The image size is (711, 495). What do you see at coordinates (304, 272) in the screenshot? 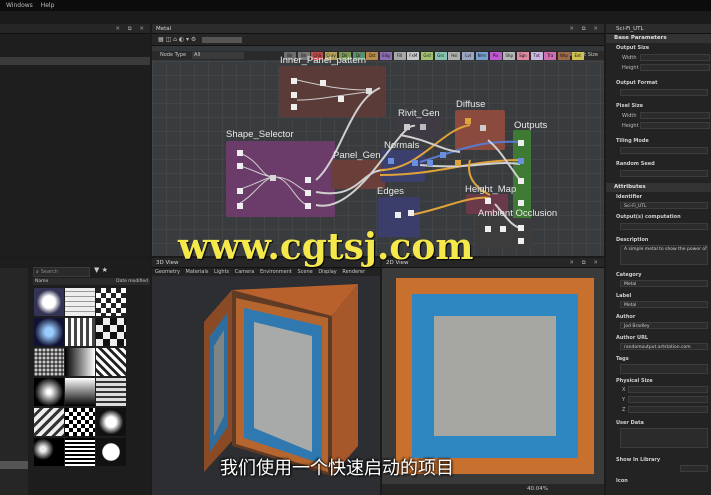
I see `menu-scene: Scene` at bounding box center [304, 272].